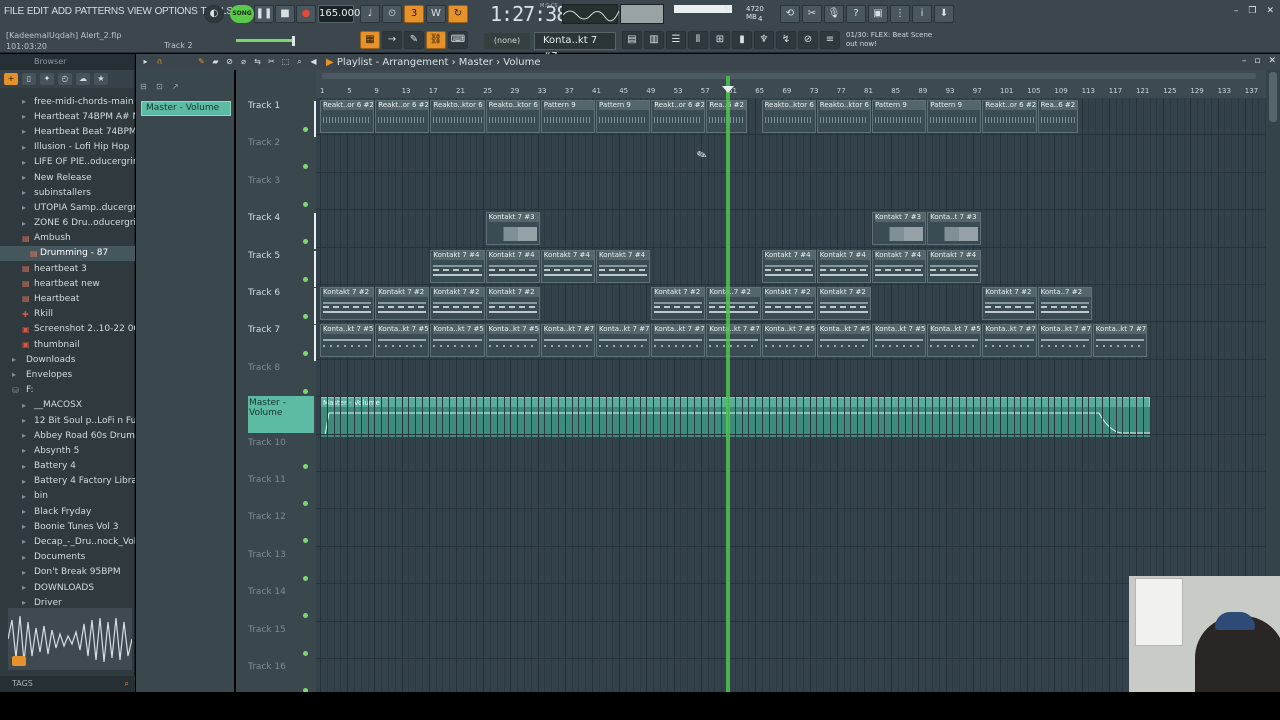 This screenshot has width=1280, height=720. Describe the element at coordinates (282, 231) in the screenshot. I see `track-header: Track 4` at that location.